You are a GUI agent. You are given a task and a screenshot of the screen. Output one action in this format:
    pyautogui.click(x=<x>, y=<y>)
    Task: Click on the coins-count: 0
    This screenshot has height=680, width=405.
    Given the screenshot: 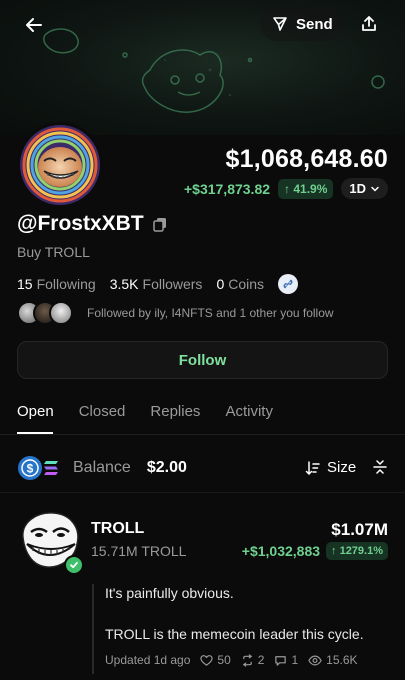 What is the action you would take?
    pyautogui.click(x=220, y=284)
    